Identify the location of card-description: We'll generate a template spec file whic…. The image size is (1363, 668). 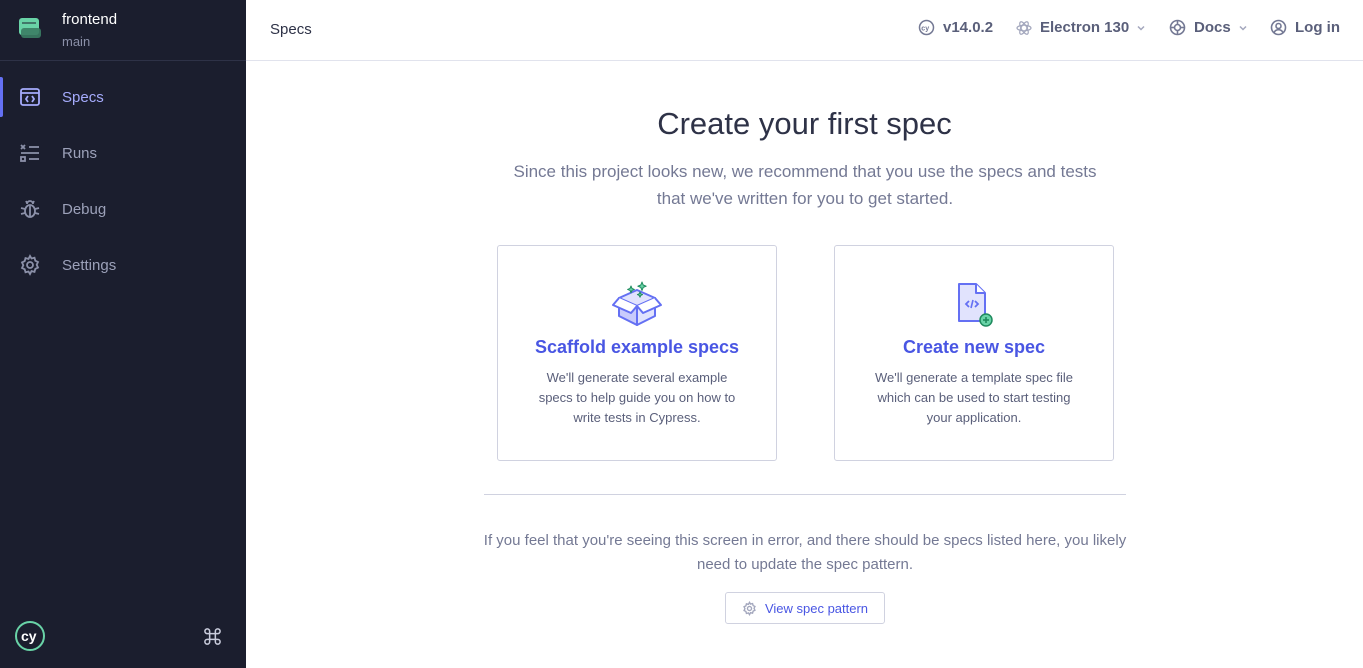
(974, 397).